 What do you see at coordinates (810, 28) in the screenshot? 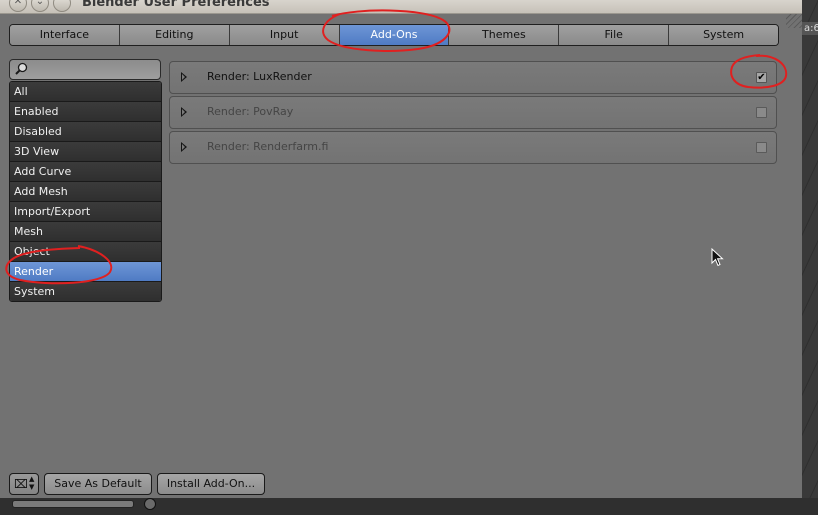
I see `background-text-fragment: a:6` at bounding box center [810, 28].